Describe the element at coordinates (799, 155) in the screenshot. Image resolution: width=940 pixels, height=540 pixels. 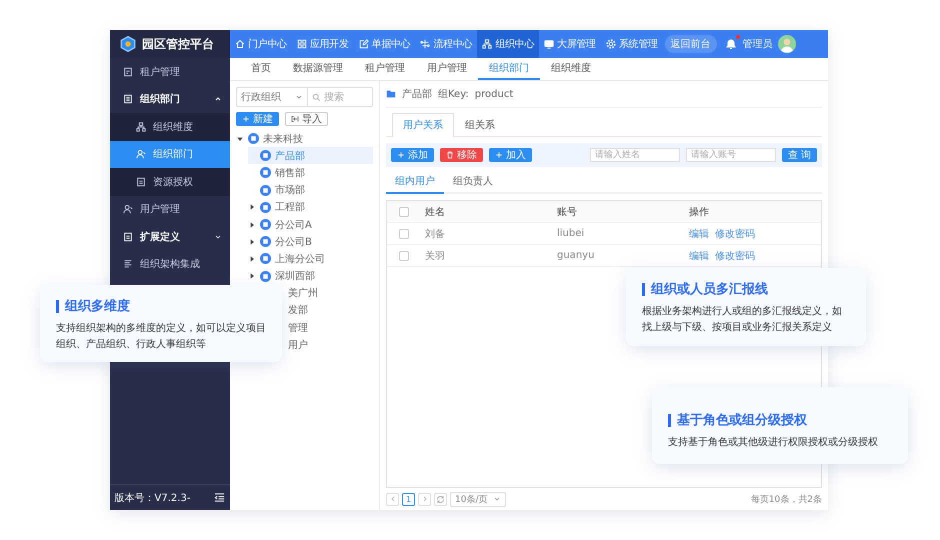
I see `query-button: 查 询` at that location.